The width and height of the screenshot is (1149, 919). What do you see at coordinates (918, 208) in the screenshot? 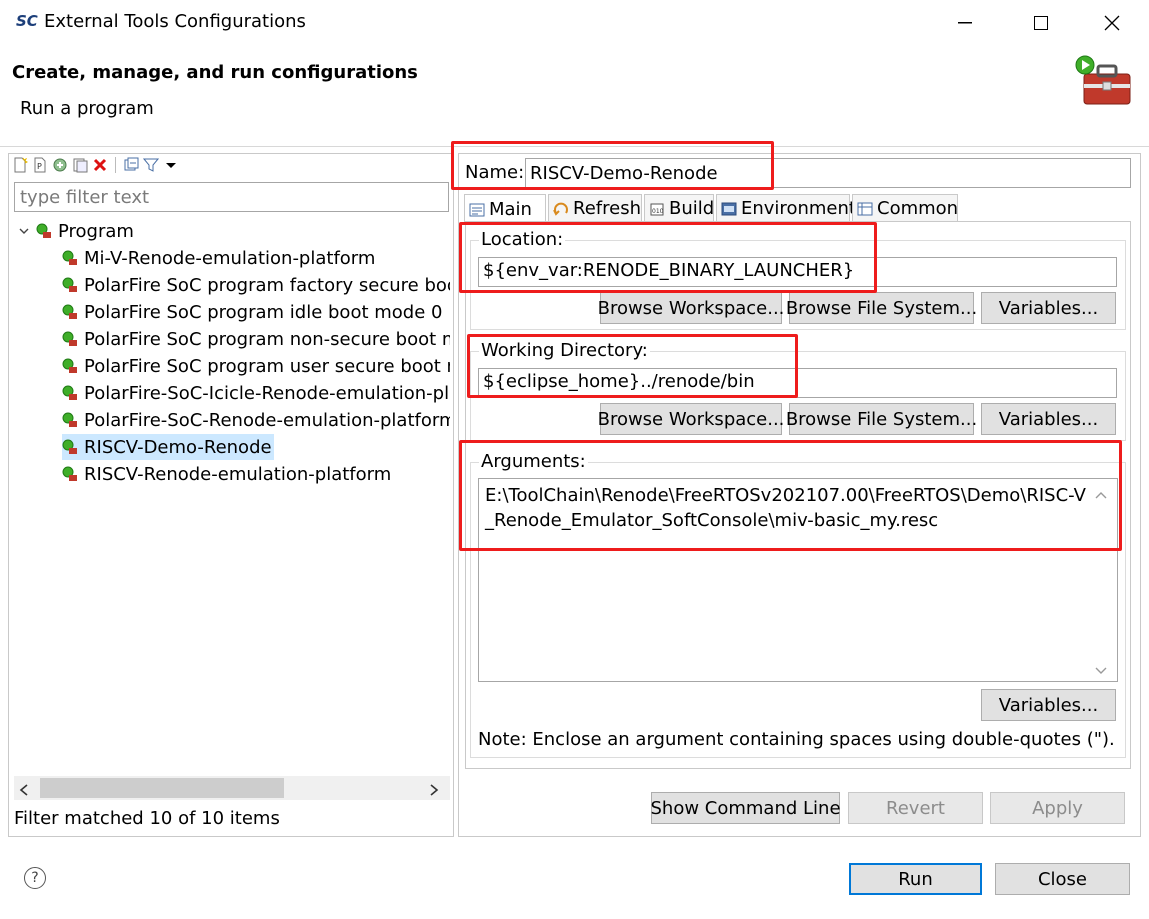
I see `tab-label: Common` at bounding box center [918, 208].